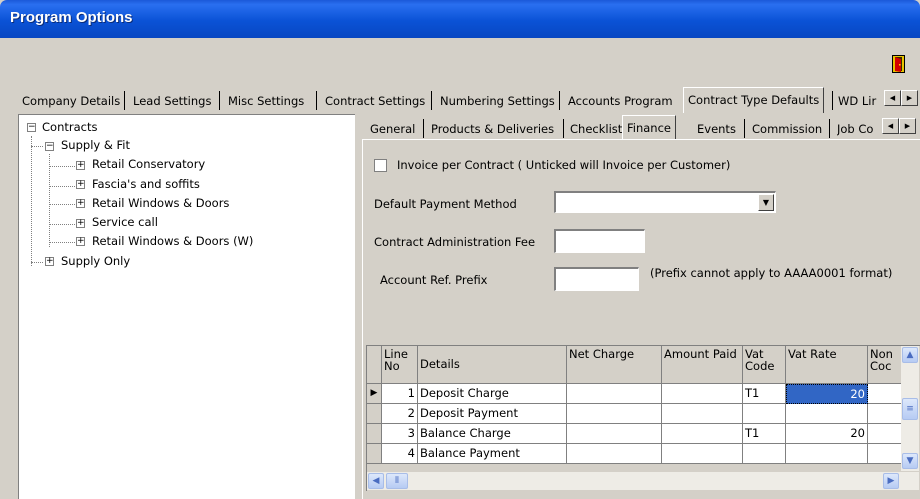 The image size is (920, 499). I want to click on exit-door-icon, so click(898, 64).